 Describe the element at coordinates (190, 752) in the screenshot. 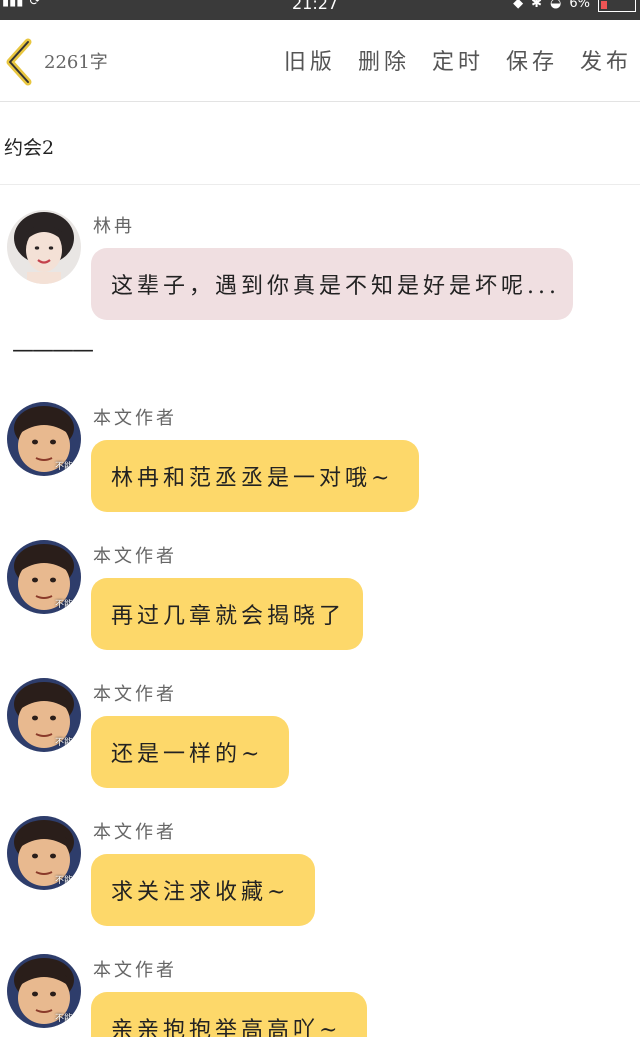

I see `message-bubble: 还是一样的~` at that location.